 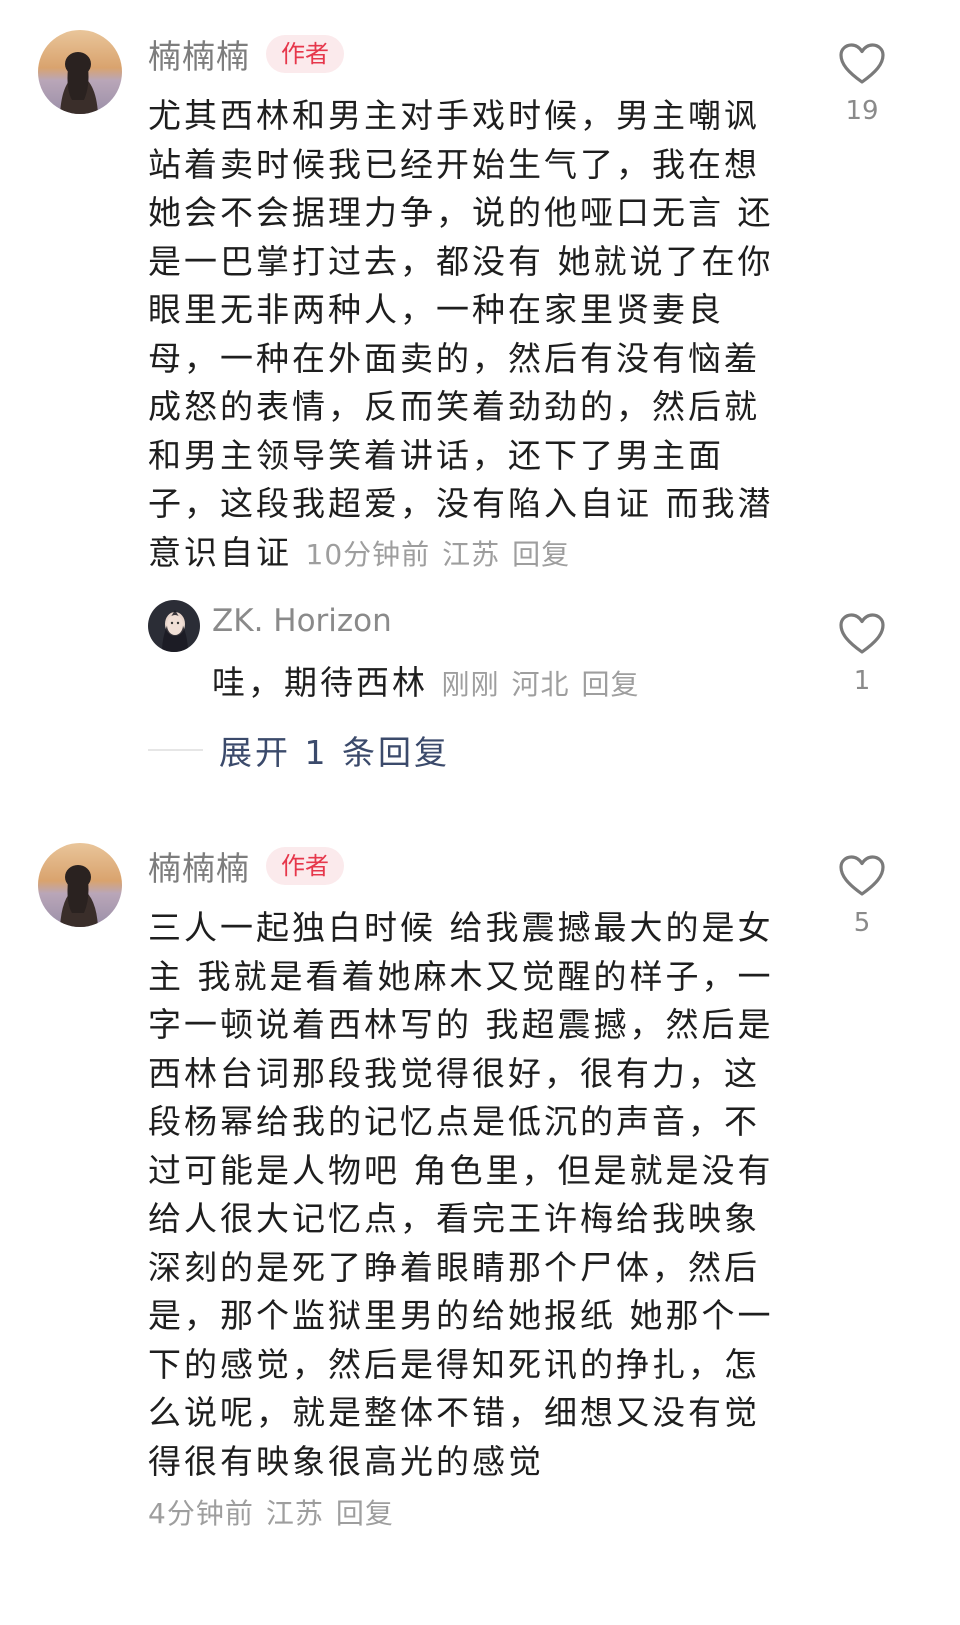 I want to click on comment-line: 三人一起独白时候 给我震撼最大的是女, so click(x=461, y=927).